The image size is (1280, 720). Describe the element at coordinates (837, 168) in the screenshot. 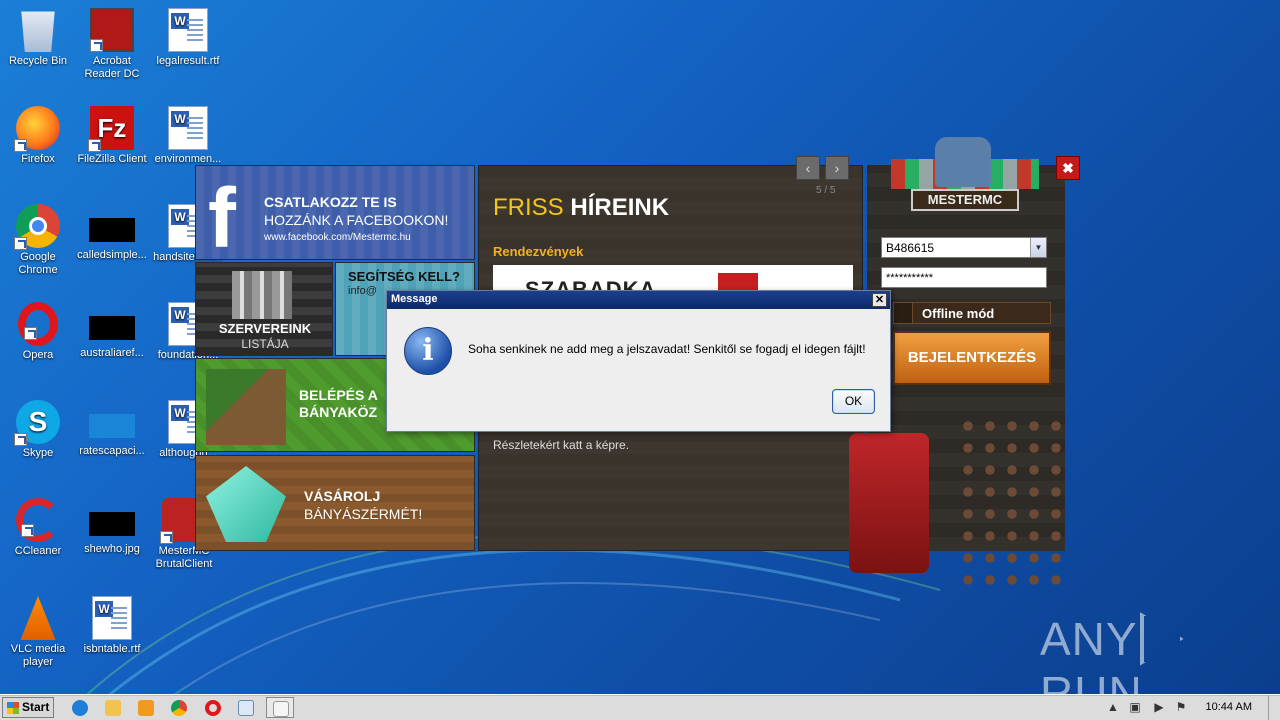

I see `chevron-right-icon: ›` at that location.